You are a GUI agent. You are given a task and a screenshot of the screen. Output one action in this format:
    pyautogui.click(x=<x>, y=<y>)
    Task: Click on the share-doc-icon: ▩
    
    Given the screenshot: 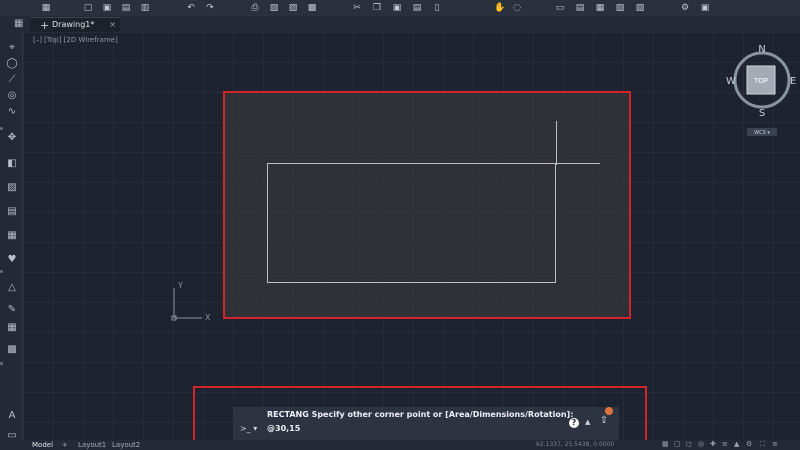 What is the action you would take?
    pyautogui.click(x=312, y=8)
    